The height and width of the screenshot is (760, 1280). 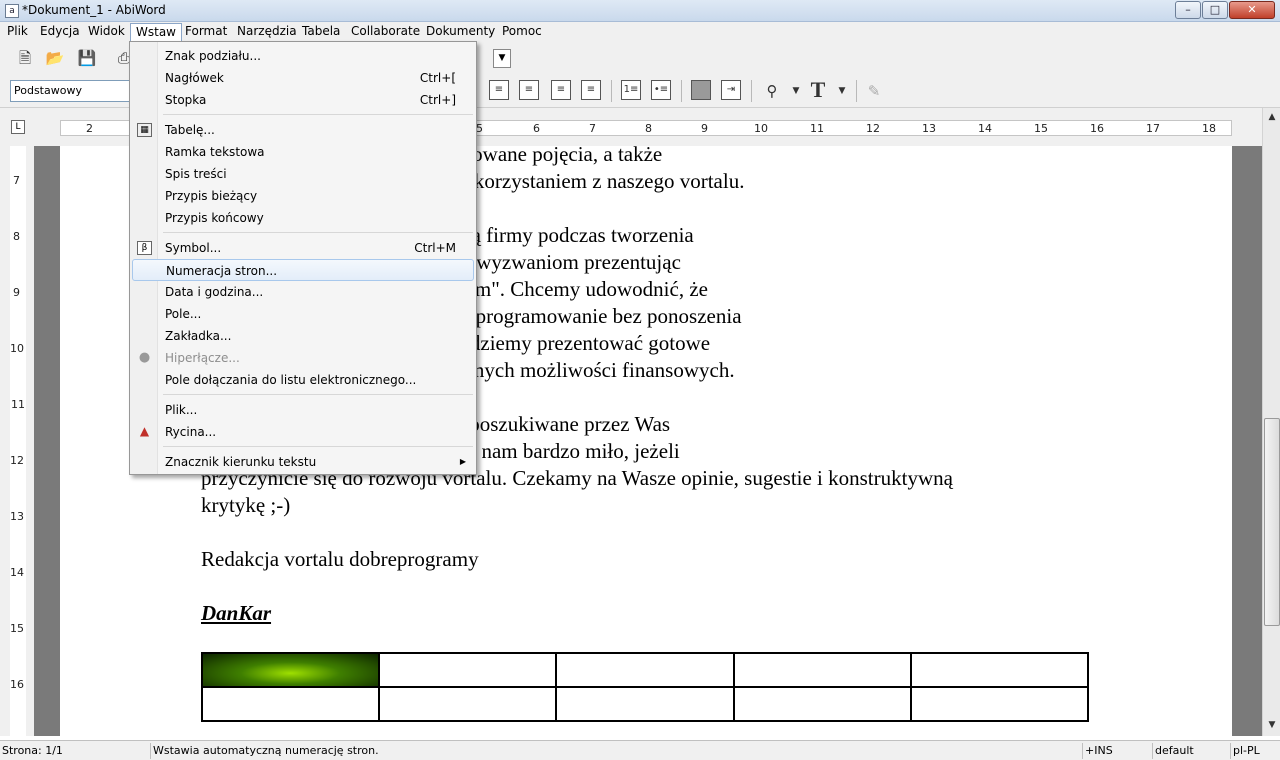 What do you see at coordinates (437, 78) in the screenshot?
I see `menu-item-shortcut: Ctrl+[` at bounding box center [437, 78].